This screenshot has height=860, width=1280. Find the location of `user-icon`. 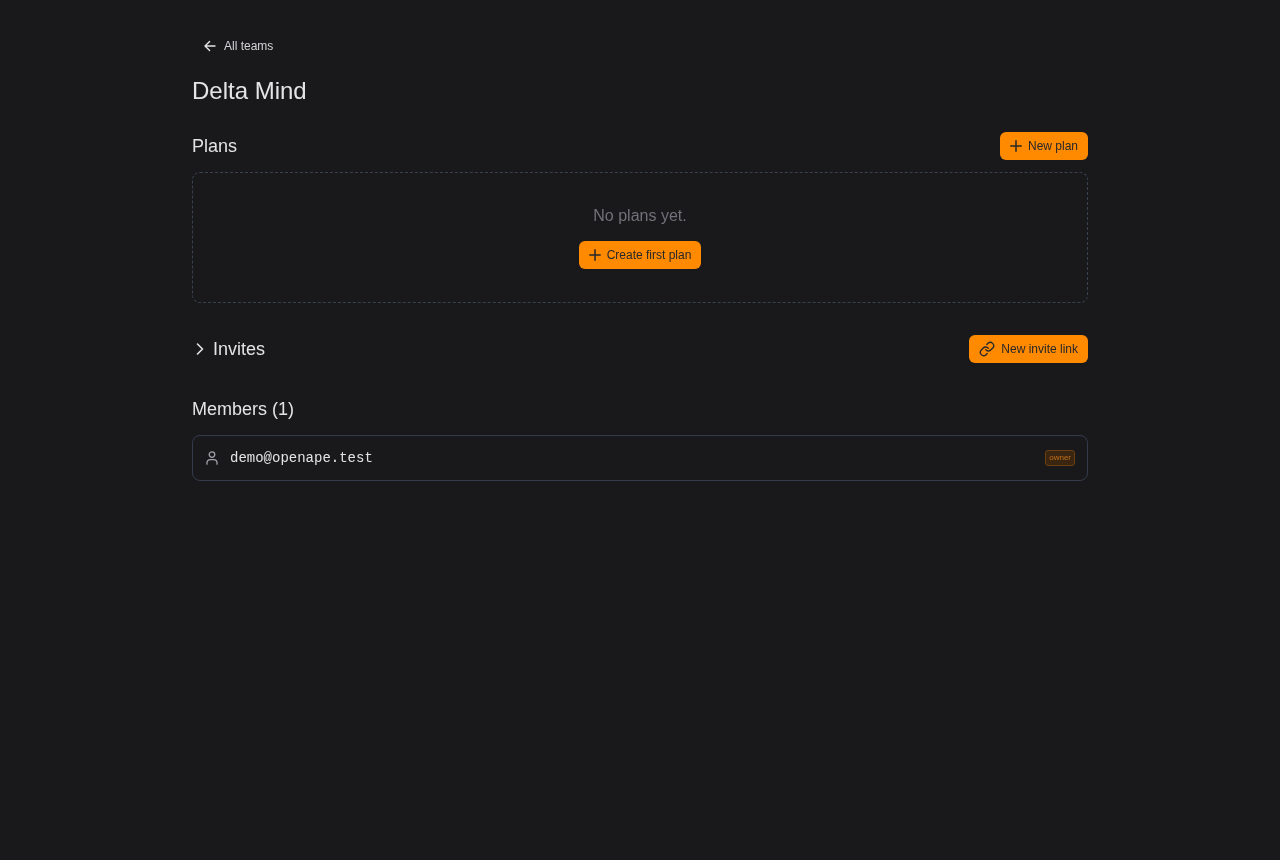

user-icon is located at coordinates (212, 458).